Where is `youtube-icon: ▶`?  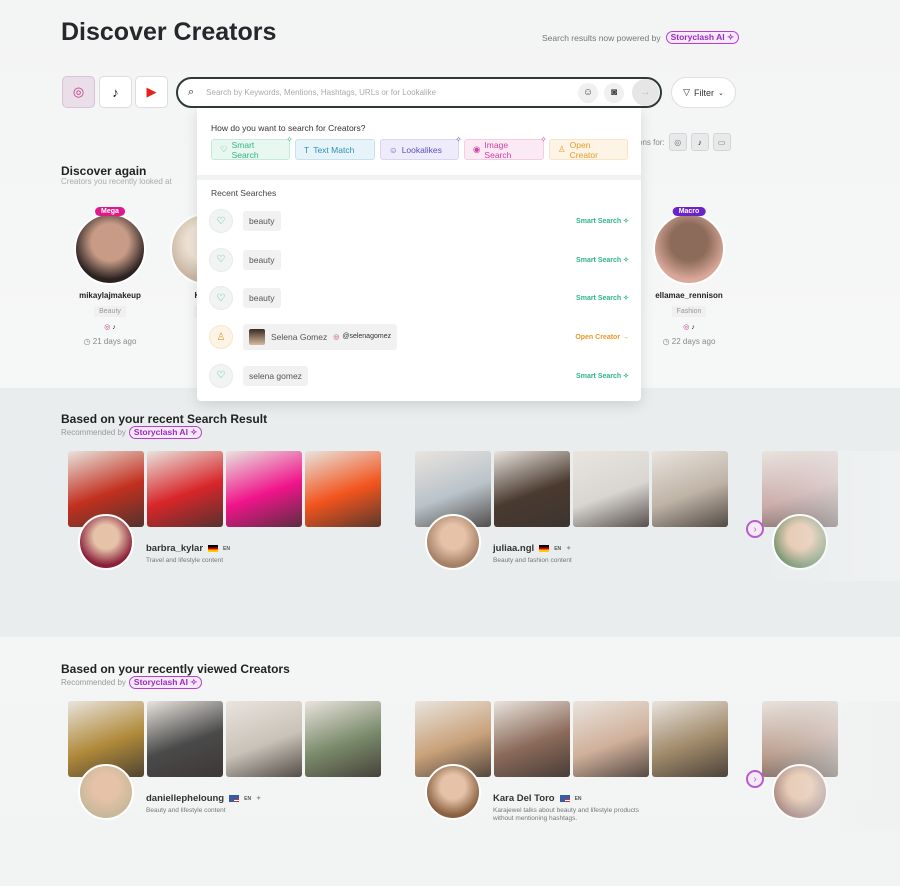 youtube-icon: ▶ is located at coordinates (151, 91).